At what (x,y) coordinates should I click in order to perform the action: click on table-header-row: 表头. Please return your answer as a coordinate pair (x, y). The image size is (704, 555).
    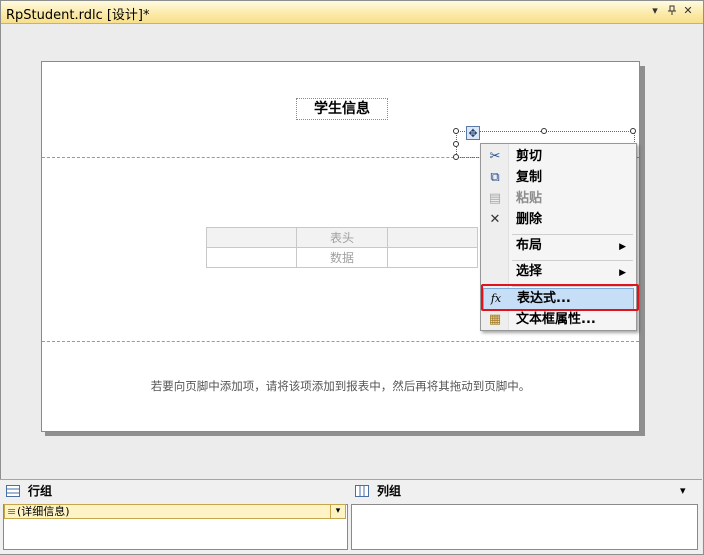
    Looking at the image, I should click on (342, 237).